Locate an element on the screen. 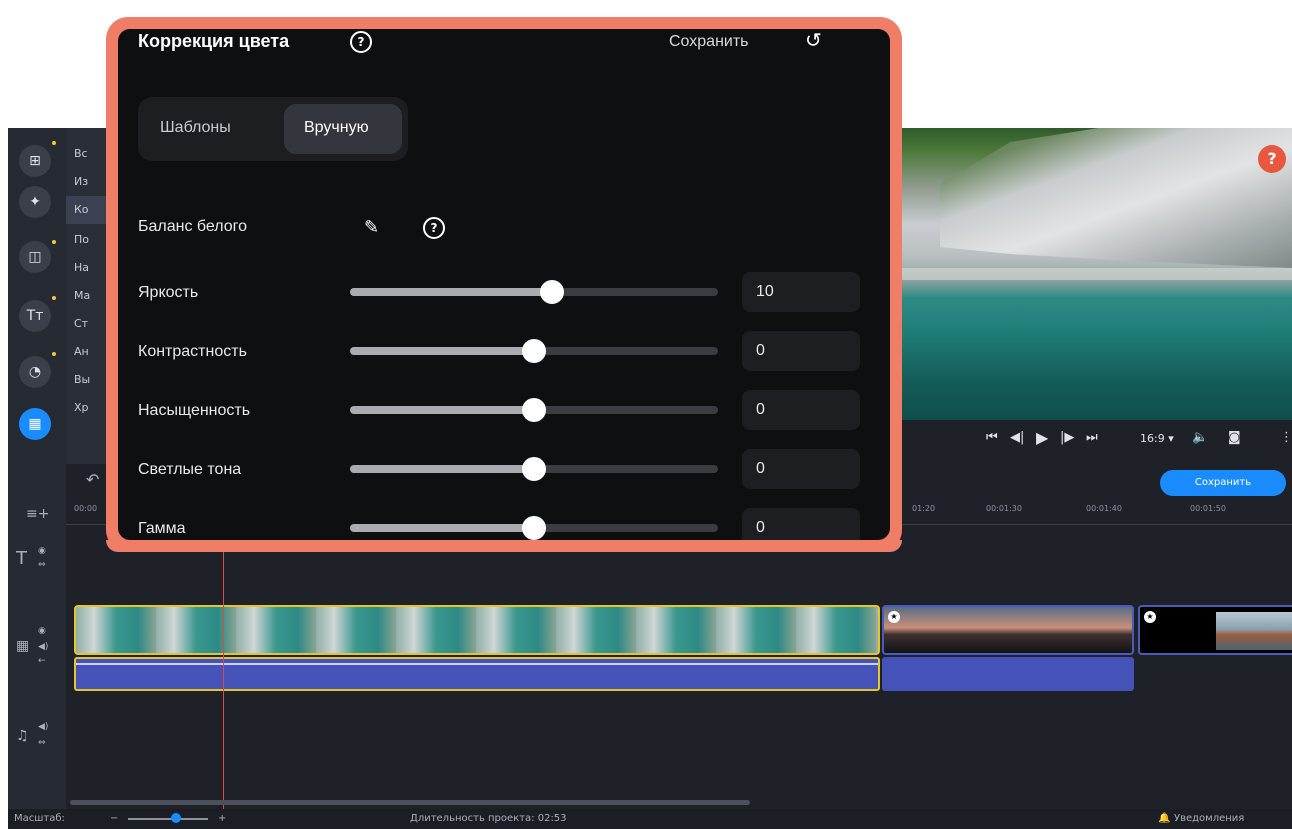  step-forward-icon: |▶ is located at coordinates (1067, 437).